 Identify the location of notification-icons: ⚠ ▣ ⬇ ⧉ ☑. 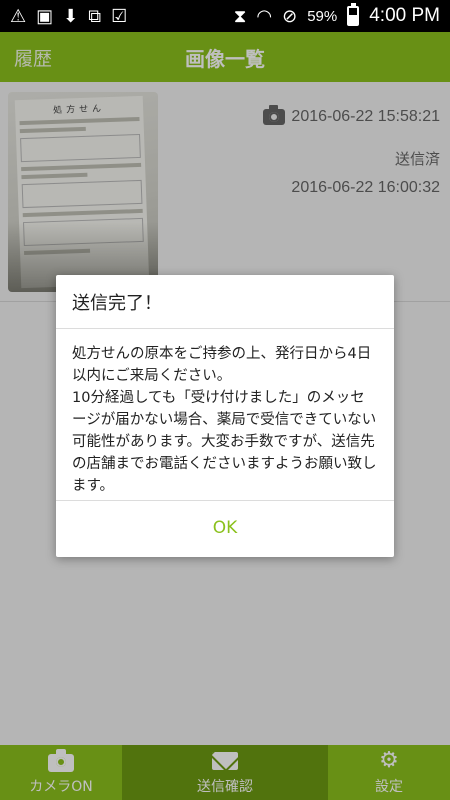
(68, 16).